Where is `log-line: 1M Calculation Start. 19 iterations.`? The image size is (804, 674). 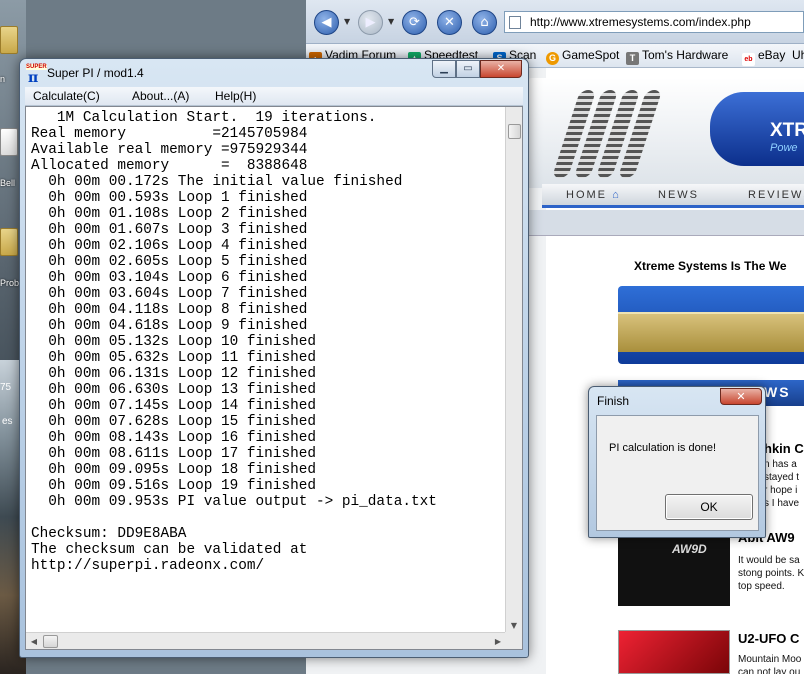 log-line: 1M Calculation Start. 19 iterations. is located at coordinates (204, 118).